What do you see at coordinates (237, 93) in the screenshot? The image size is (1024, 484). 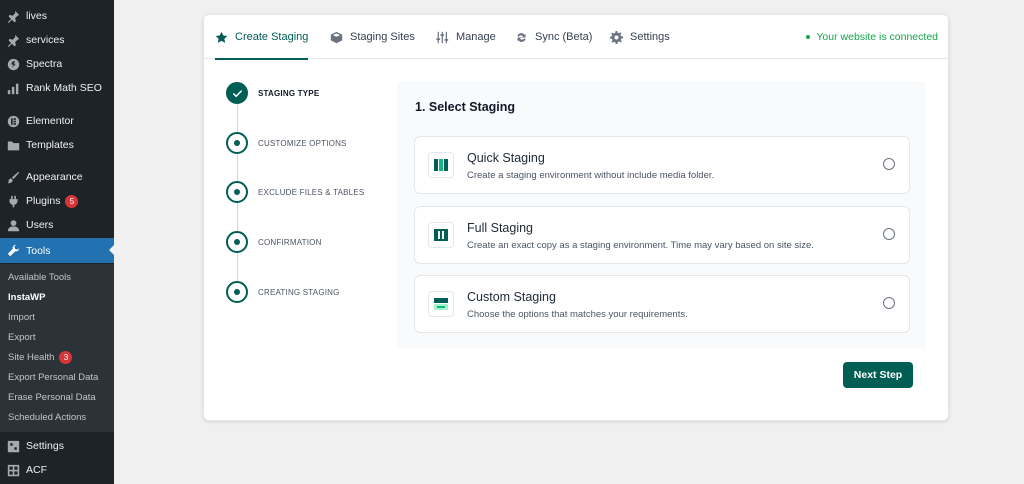 I see `step-check-icon` at bounding box center [237, 93].